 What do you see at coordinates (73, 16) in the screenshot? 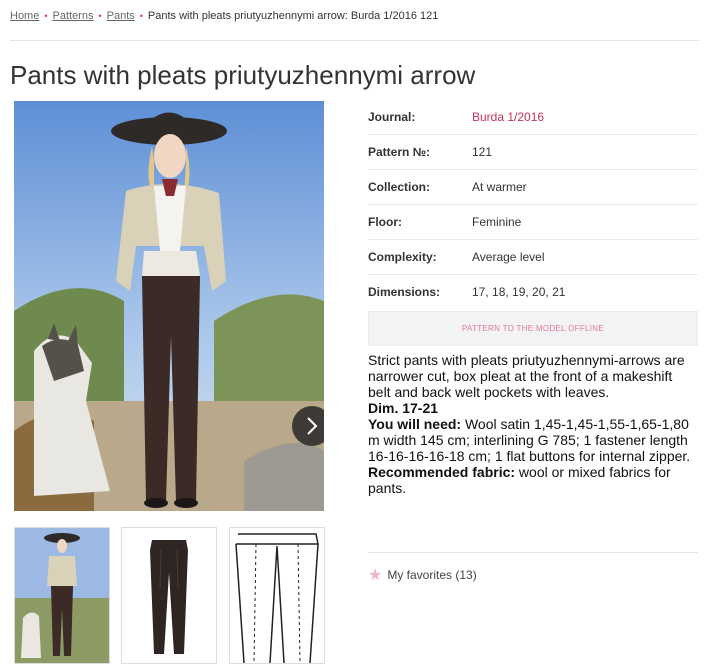
I see `breadcrumb-patterns: Patterns` at bounding box center [73, 16].